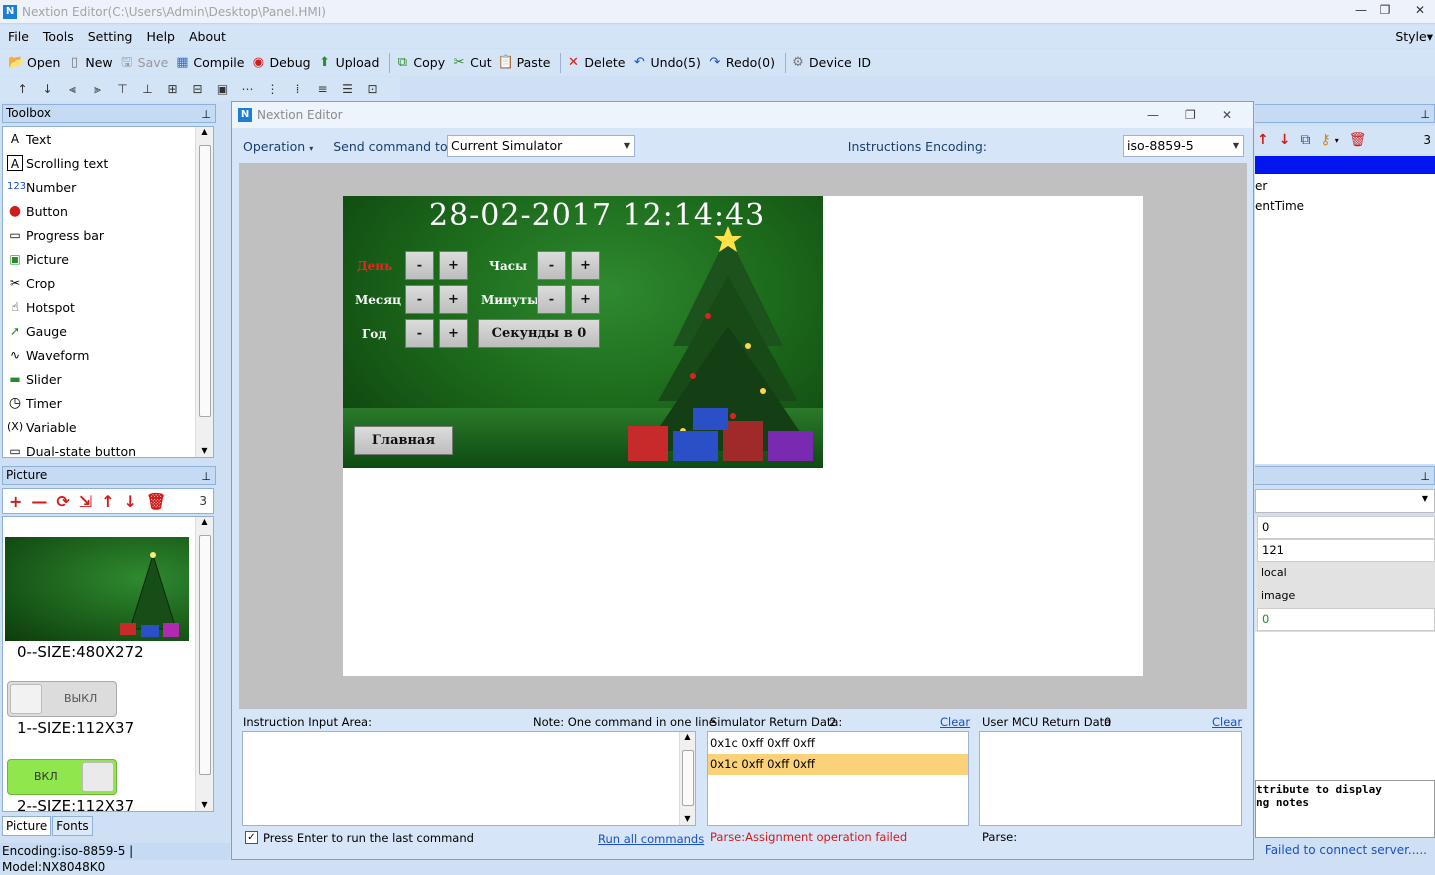 This screenshot has width=1435, height=875. What do you see at coordinates (666, 63) in the screenshot?
I see `undo-button: ↶ Undo(5)` at bounding box center [666, 63].